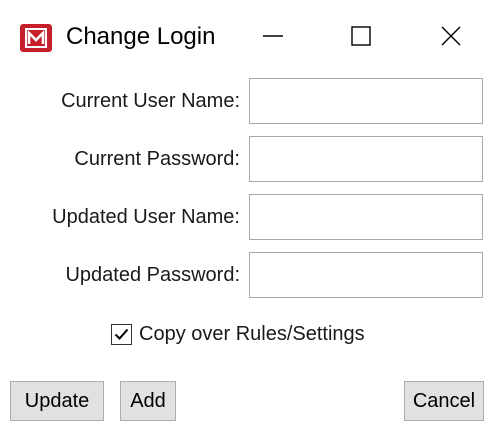 The height and width of the screenshot is (428, 492). What do you see at coordinates (366, 217) in the screenshot?
I see `updated-user-name-input` at bounding box center [366, 217].